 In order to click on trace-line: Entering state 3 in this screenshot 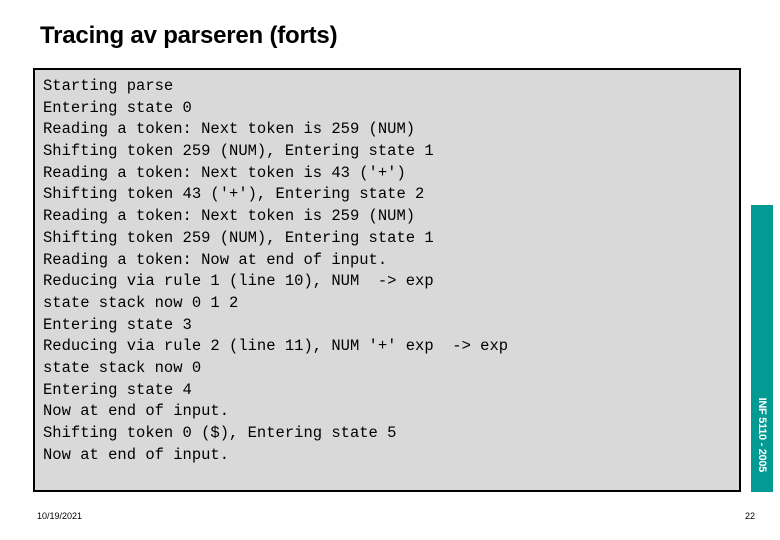, I will do `click(117, 324)`.